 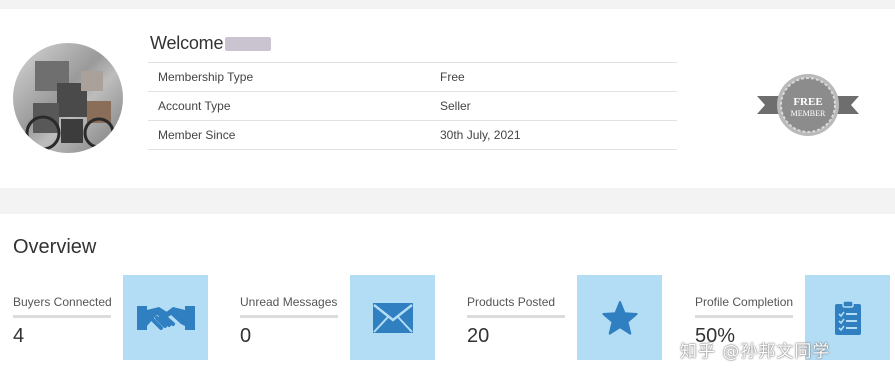 I want to click on welcome-heading: Welcome, so click(x=211, y=43).